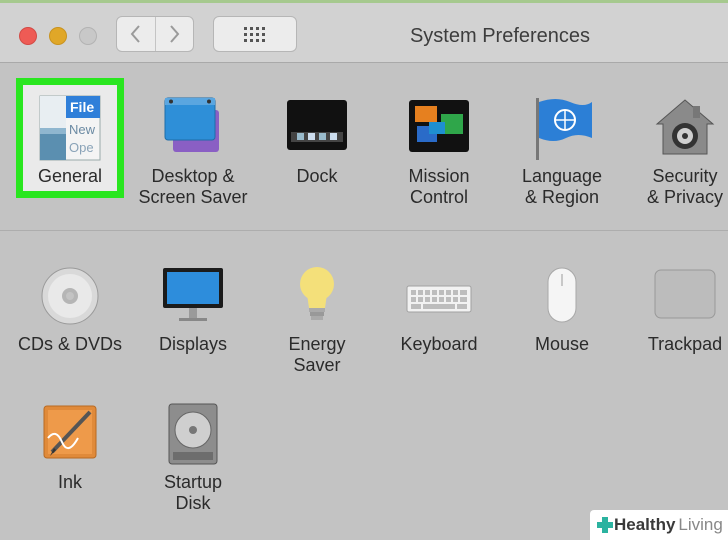 Image resolution: width=728 pixels, height=540 pixels. I want to click on pref-energy-saver: Energy Saver, so click(317, 318).